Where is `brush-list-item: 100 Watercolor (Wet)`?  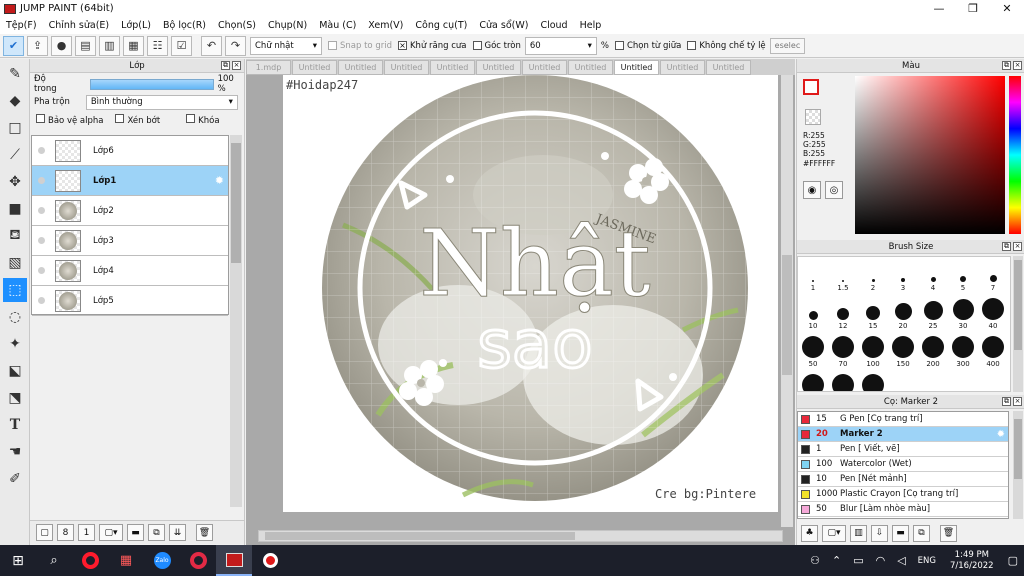 brush-list-item: 100 Watercolor (Wet) is located at coordinates (903, 464).